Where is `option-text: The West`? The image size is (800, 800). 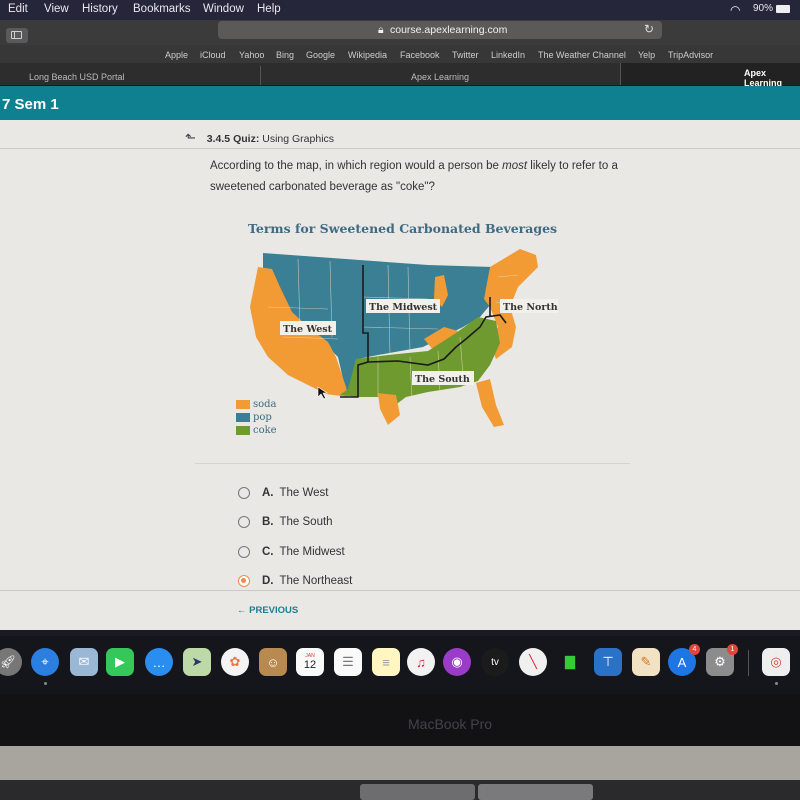 option-text: The West is located at coordinates (304, 493).